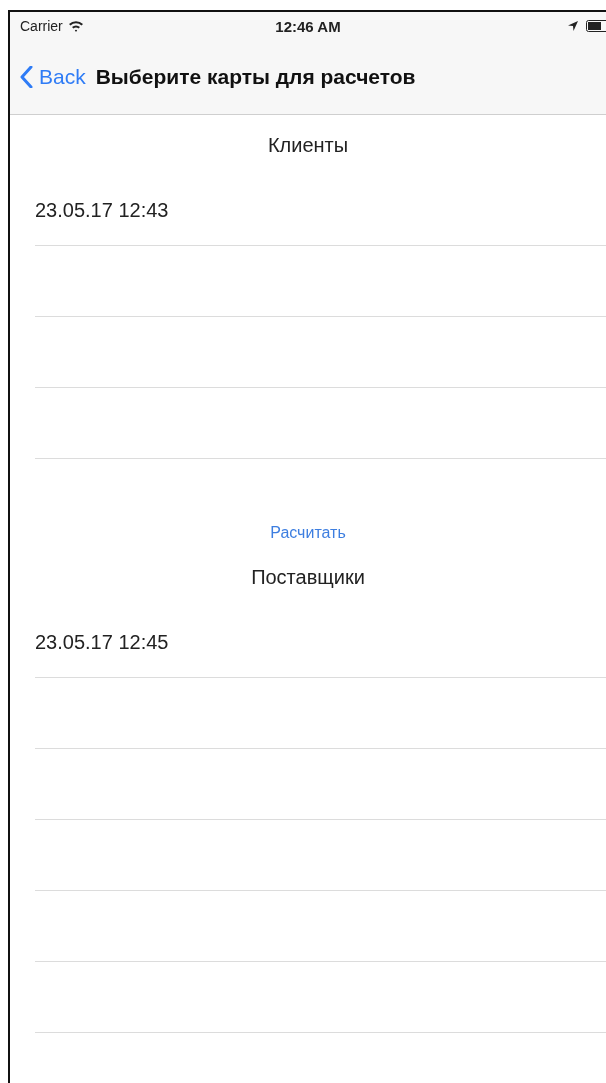 The height and width of the screenshot is (1083, 606). I want to click on battery-icon, so click(596, 26).